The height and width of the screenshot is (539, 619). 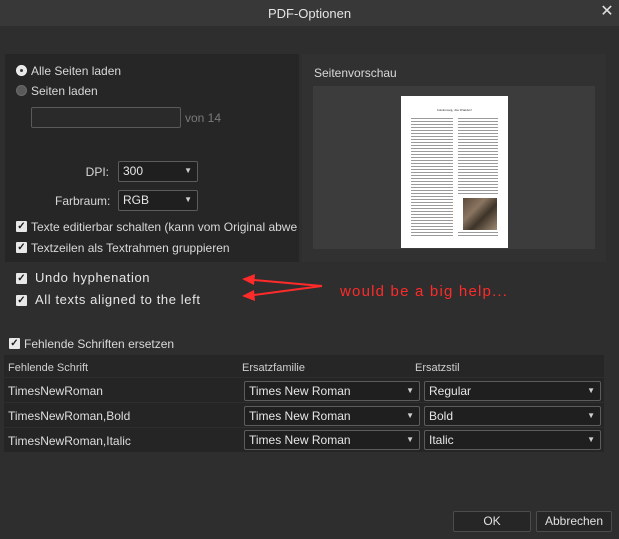 What do you see at coordinates (607, 13) in the screenshot?
I see `close-icon: ✕` at bounding box center [607, 13].